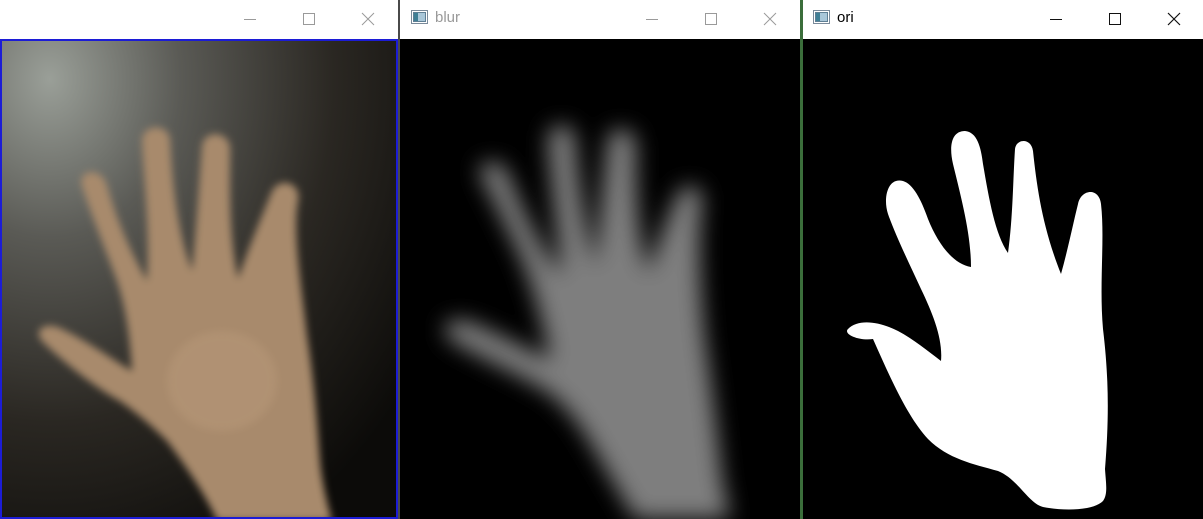 This screenshot has width=1203, height=519. I want to click on camera-close-button, so click(368, 19).